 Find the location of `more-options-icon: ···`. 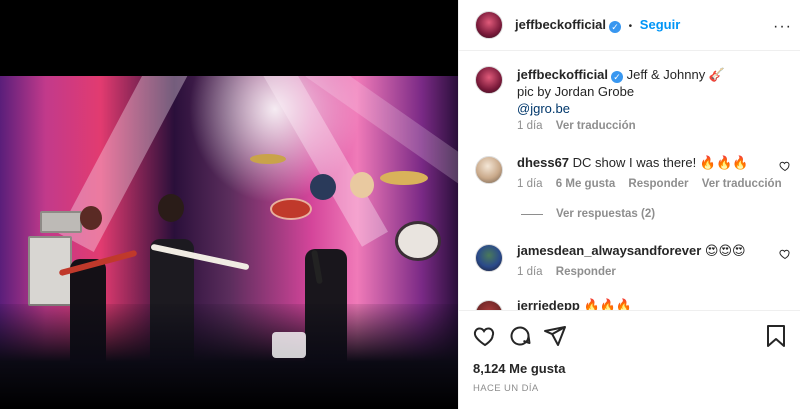

more-options-icon: ··· is located at coordinates (782, 27).